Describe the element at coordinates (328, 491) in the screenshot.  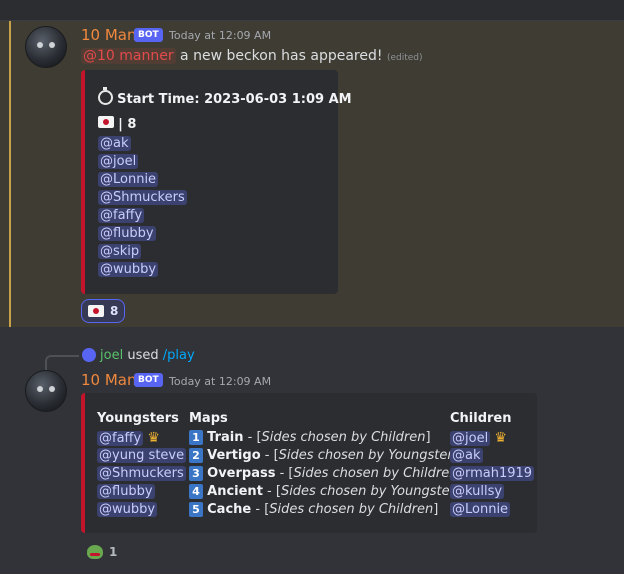
I see `map-row: 4 Ancient - [Sides chosen by Youngsters]` at that location.